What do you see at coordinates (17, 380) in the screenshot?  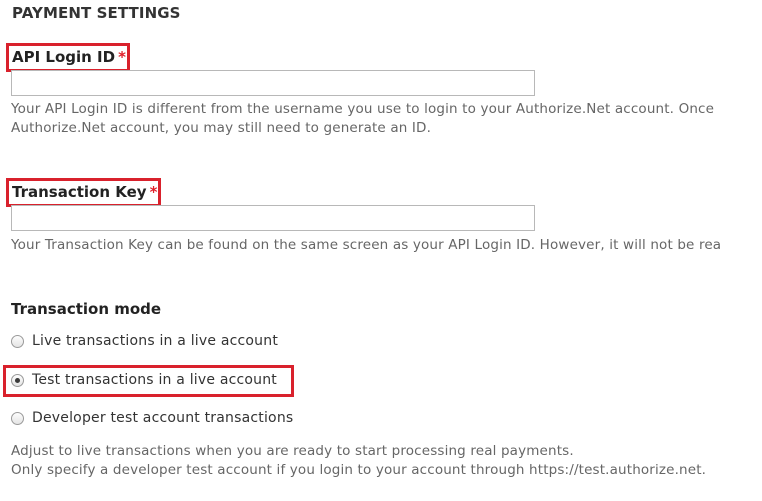 I see `radio-button-selected` at bounding box center [17, 380].